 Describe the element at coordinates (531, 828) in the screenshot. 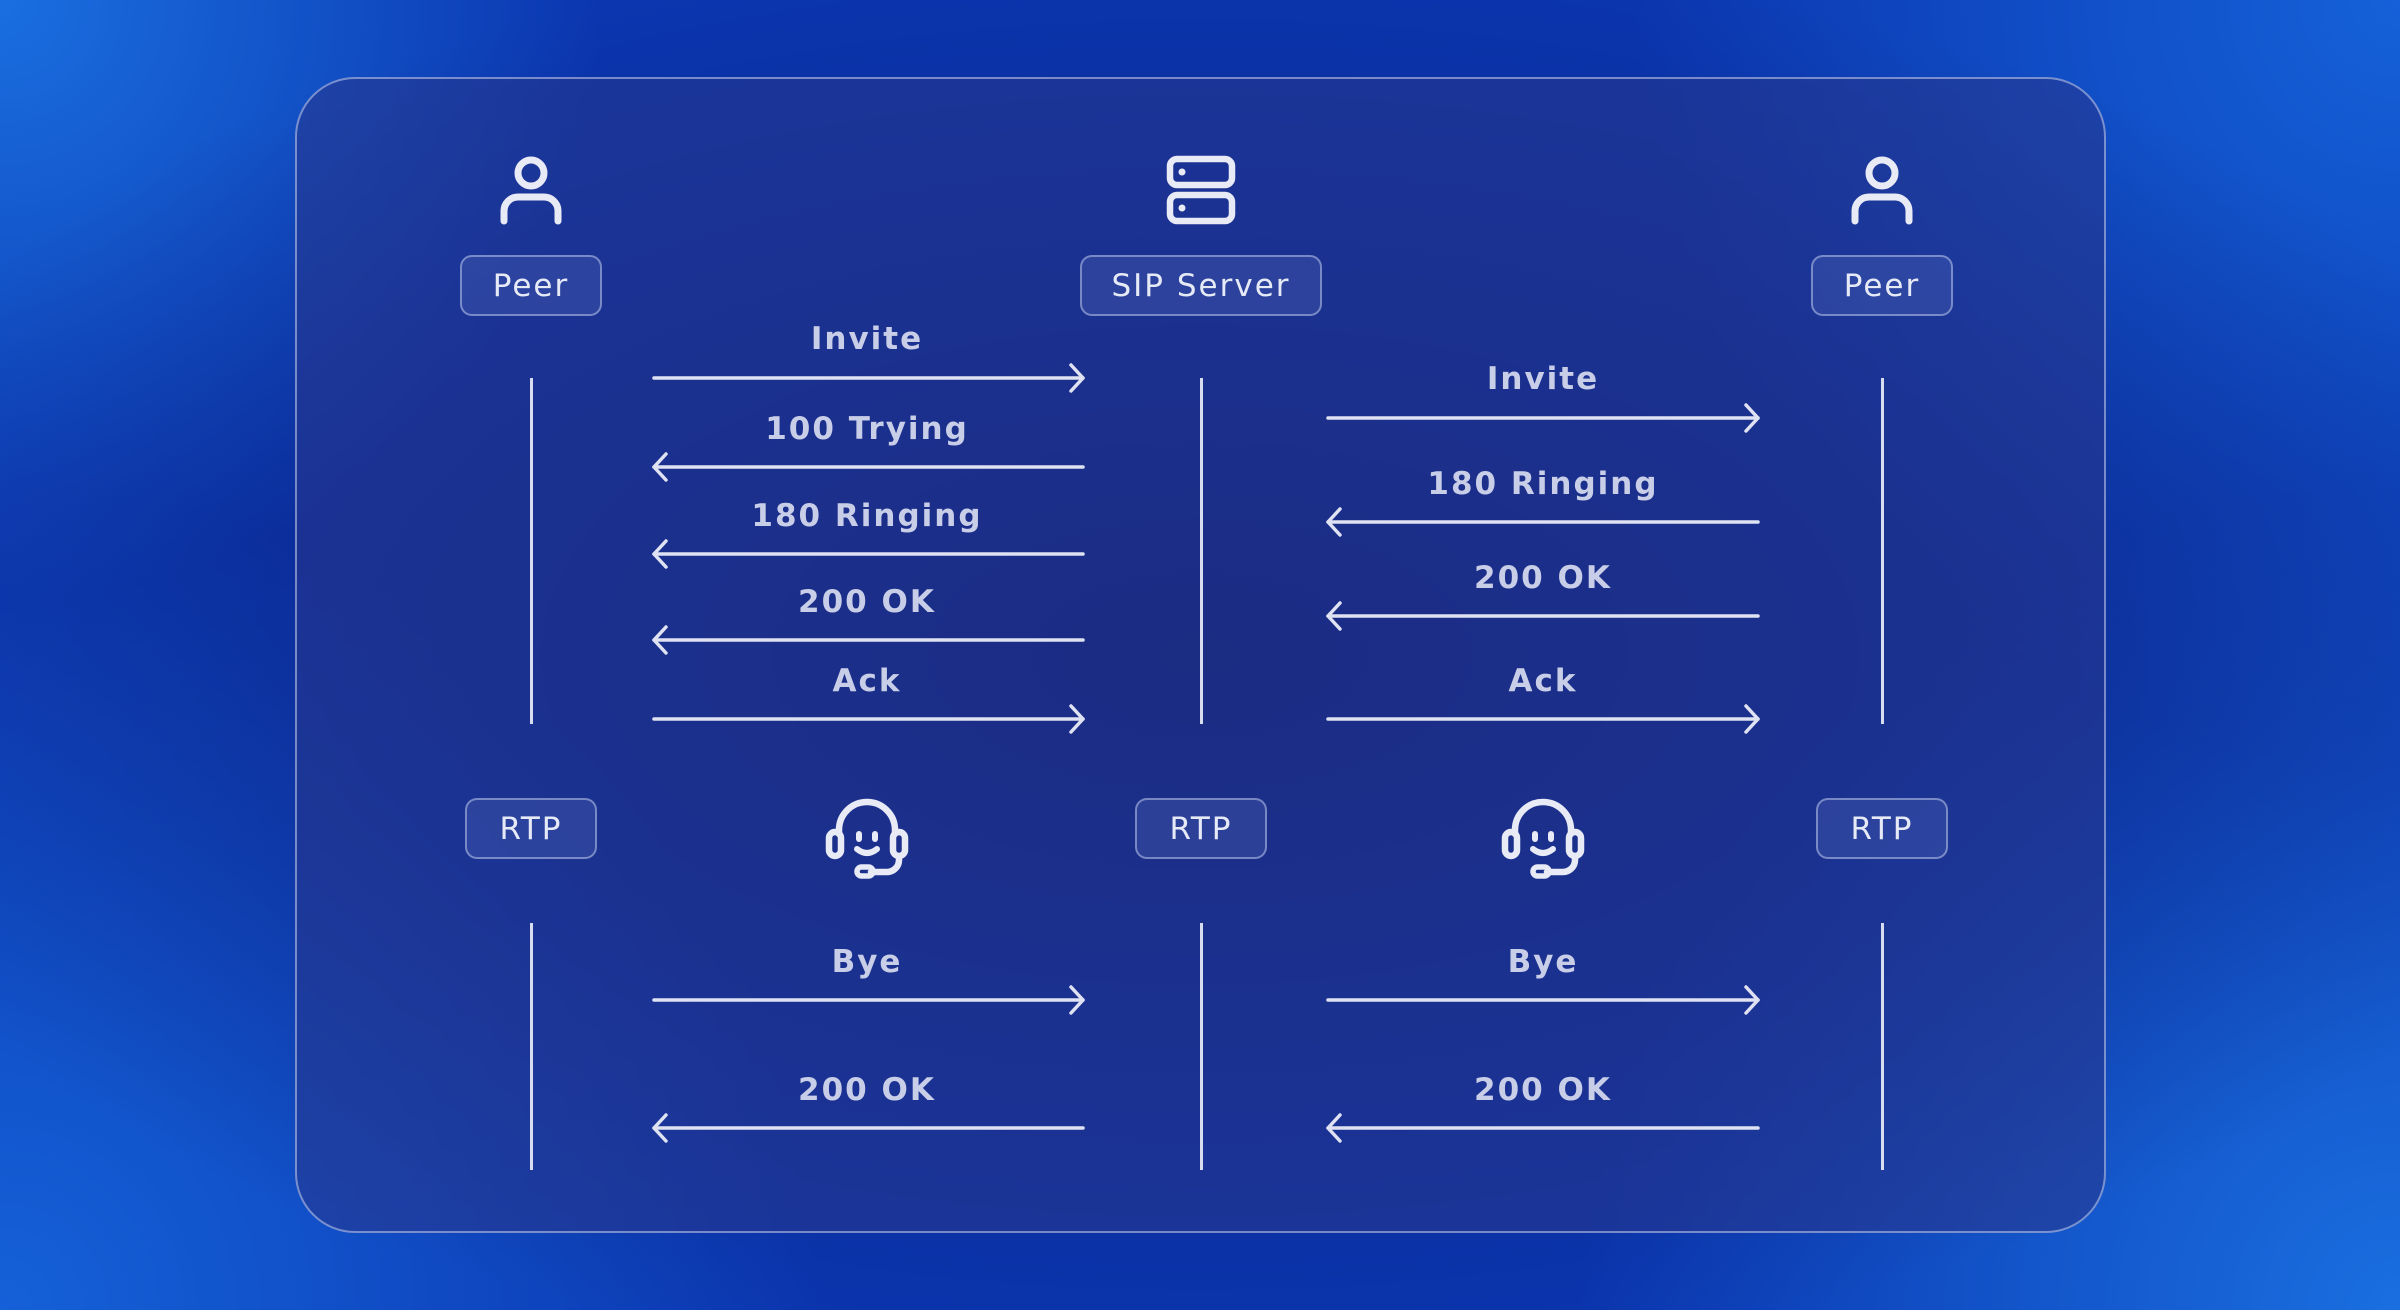

I see `rtp-label-peer-left: RTP` at that location.